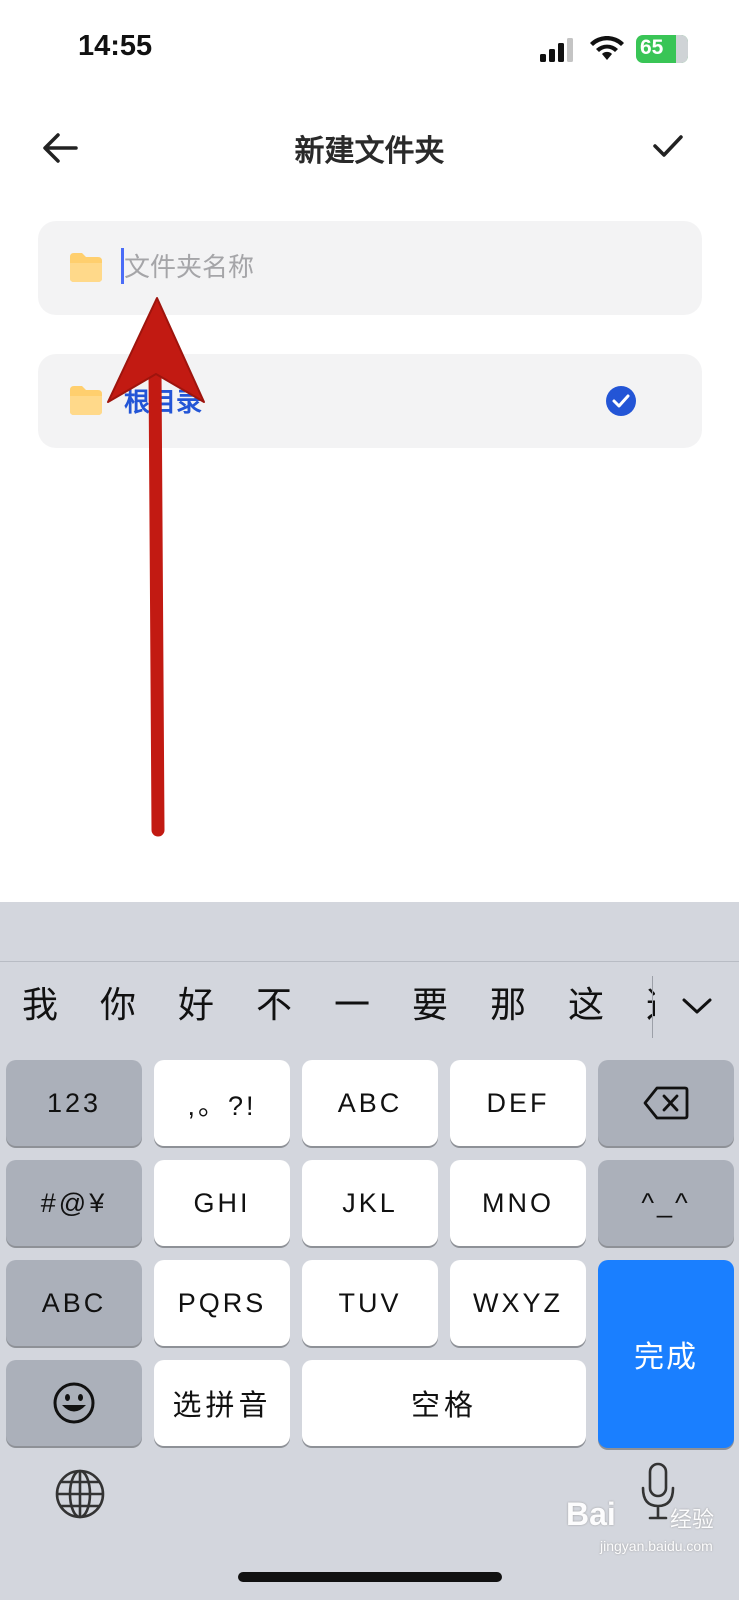  What do you see at coordinates (370, 1577) in the screenshot?
I see `home-indicator` at bounding box center [370, 1577].